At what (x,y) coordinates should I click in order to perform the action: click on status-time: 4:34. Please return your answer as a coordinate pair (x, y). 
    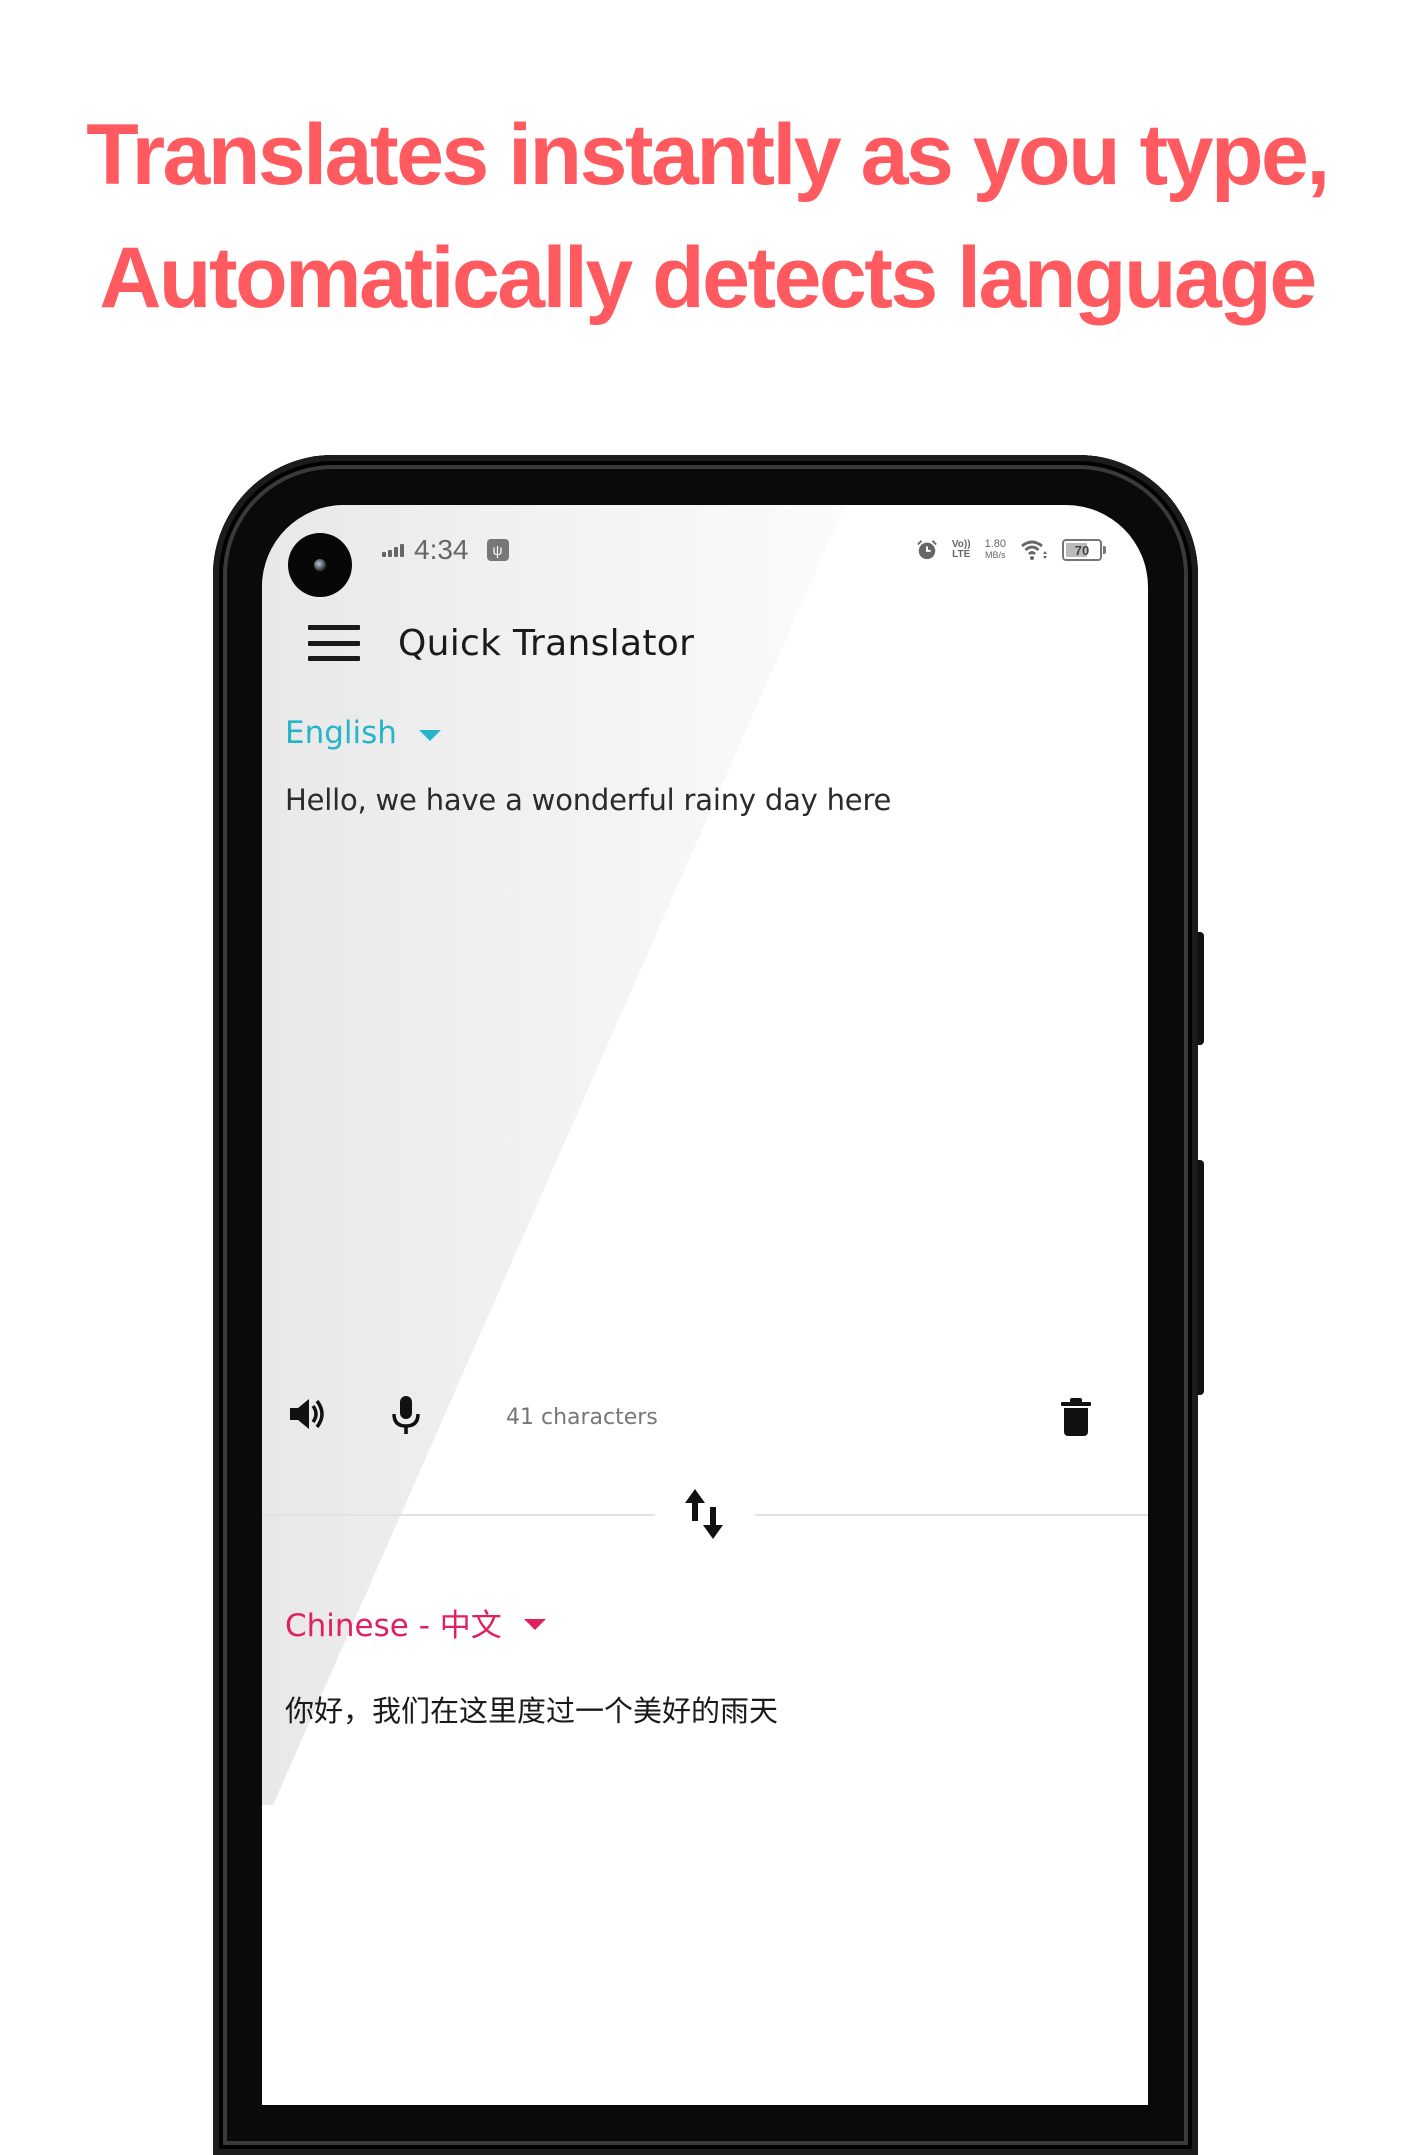
    Looking at the image, I should click on (441, 549).